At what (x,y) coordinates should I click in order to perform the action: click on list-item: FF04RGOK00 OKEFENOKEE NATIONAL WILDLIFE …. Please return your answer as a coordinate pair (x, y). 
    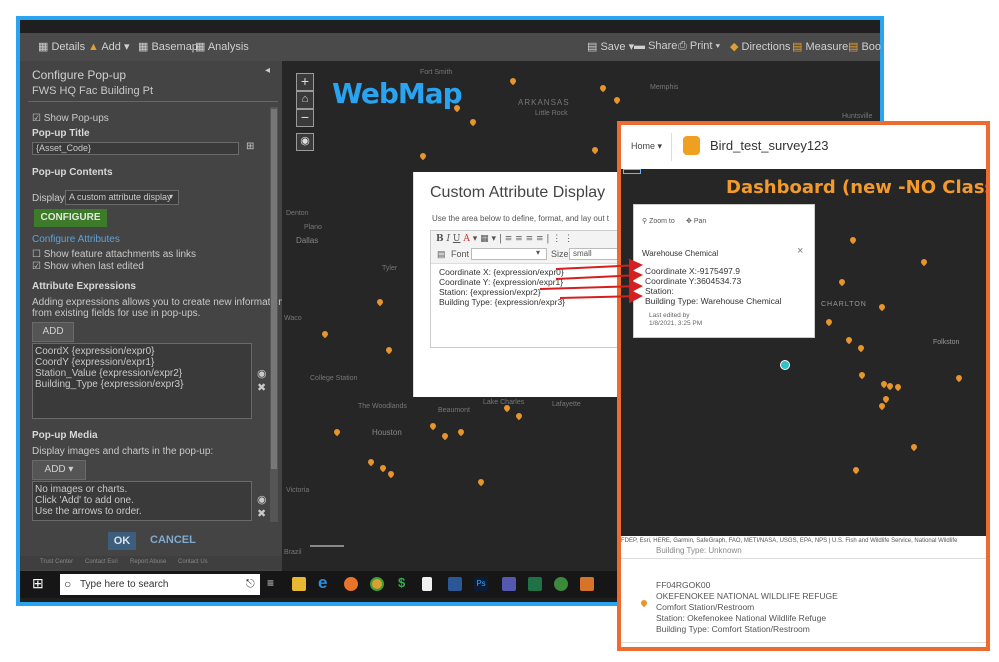
    Looking at the image, I should click on (803, 613).